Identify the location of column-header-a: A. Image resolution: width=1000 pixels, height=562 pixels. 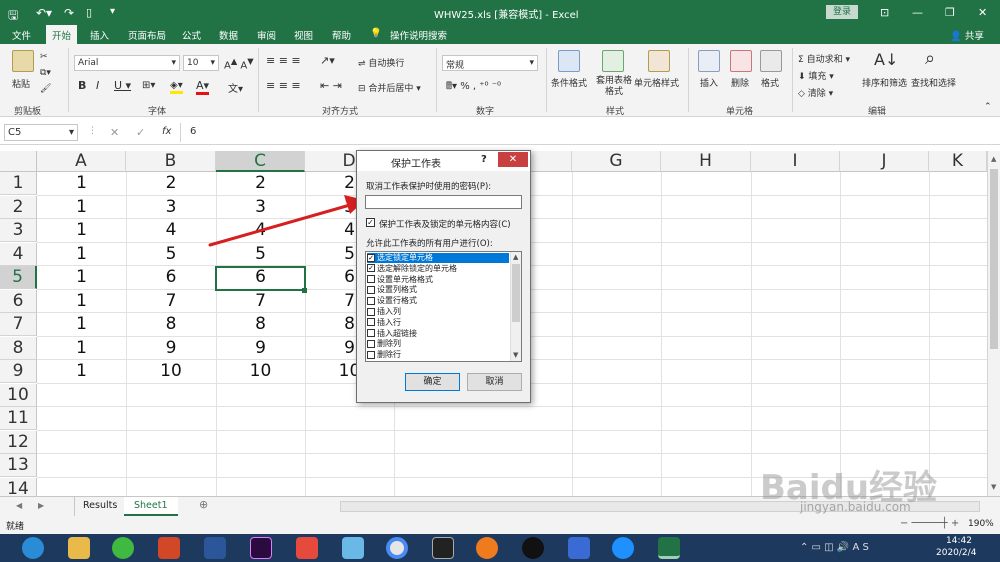
(81, 161).